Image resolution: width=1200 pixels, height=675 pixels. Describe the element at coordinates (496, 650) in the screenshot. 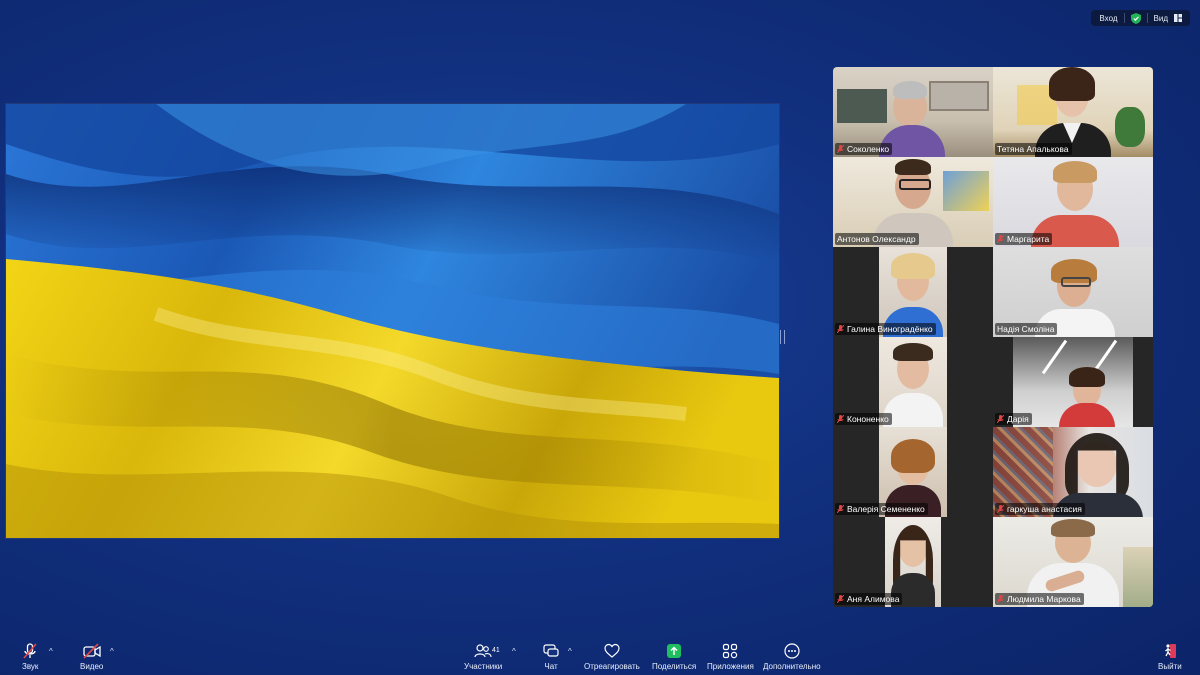

I see `participants-count: 41` at that location.